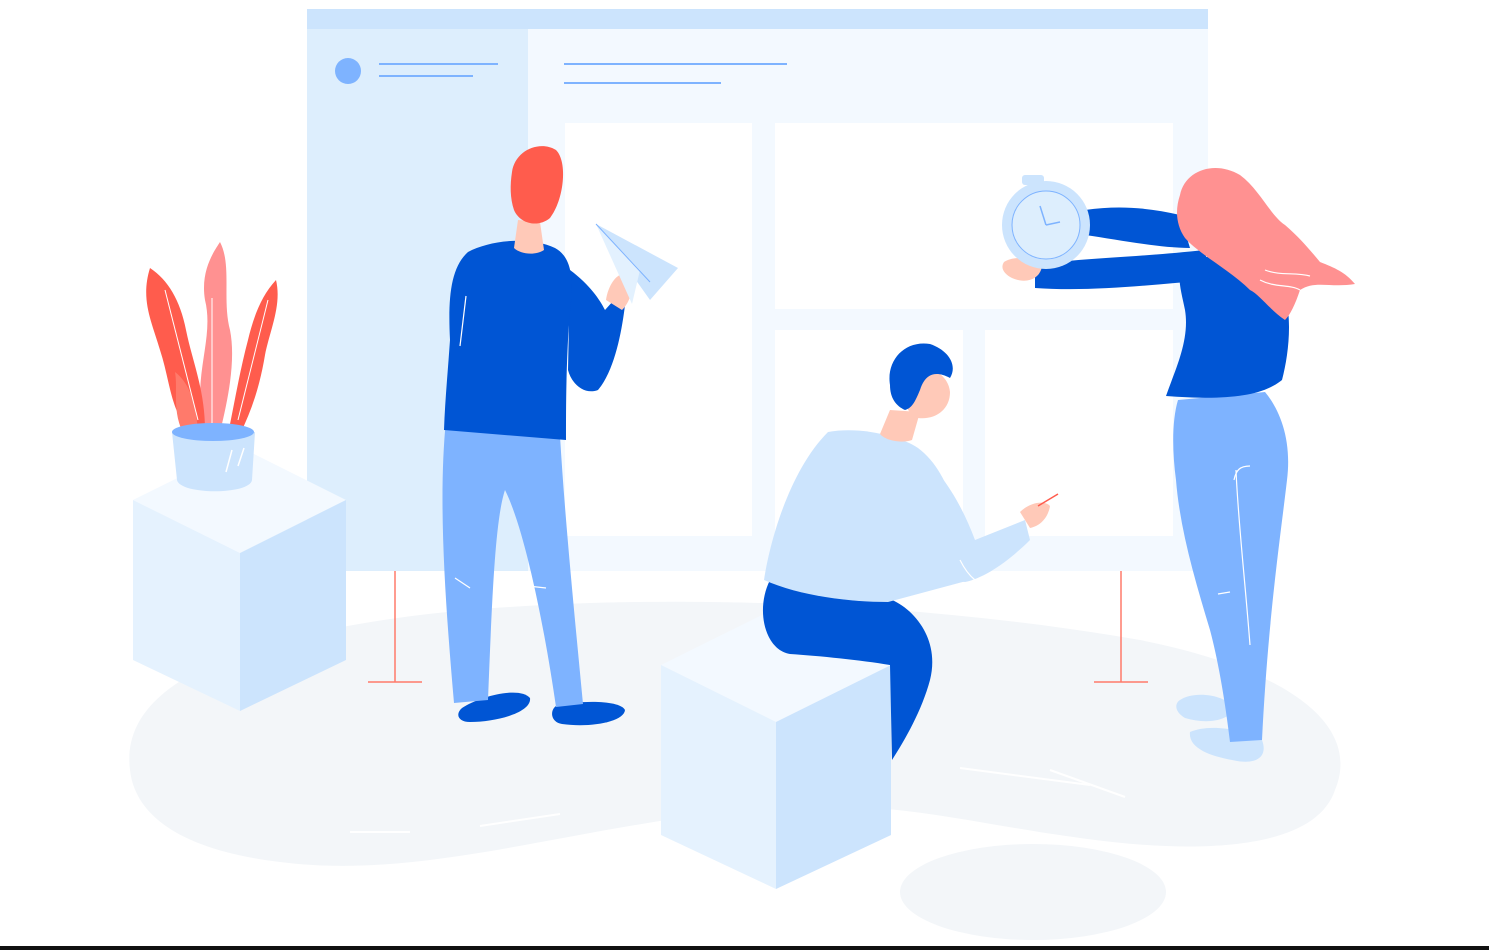 This screenshot has height=950, width=1489. What do you see at coordinates (1033, 892) in the screenshot?
I see `ground-shadow-small` at bounding box center [1033, 892].